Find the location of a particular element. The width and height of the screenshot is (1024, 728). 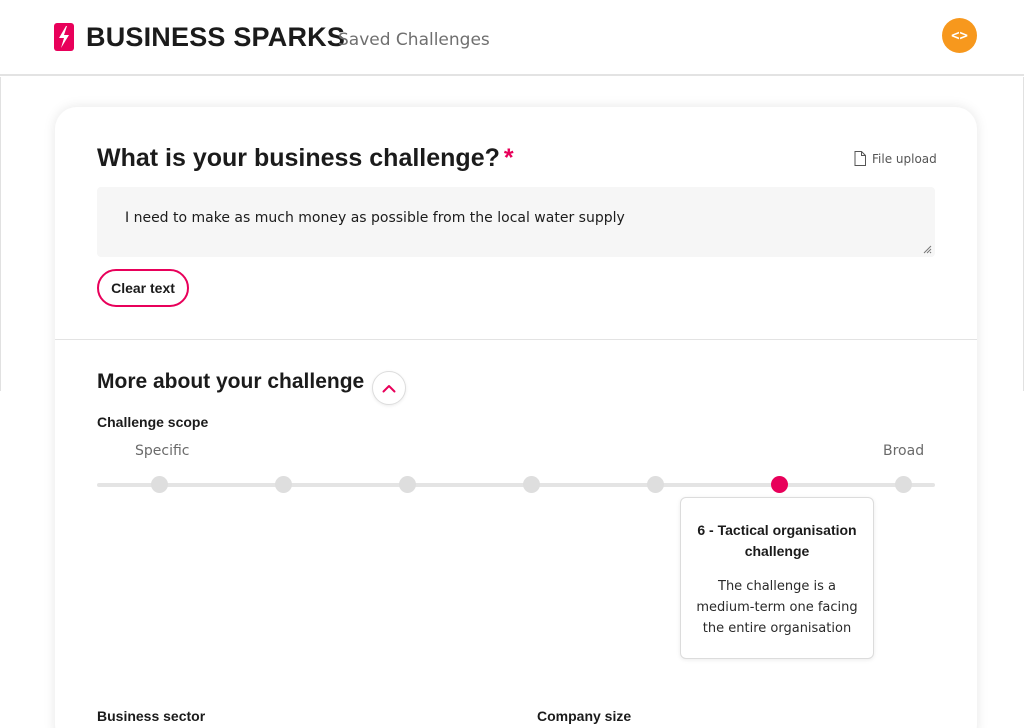

section-divider is located at coordinates (516, 339).